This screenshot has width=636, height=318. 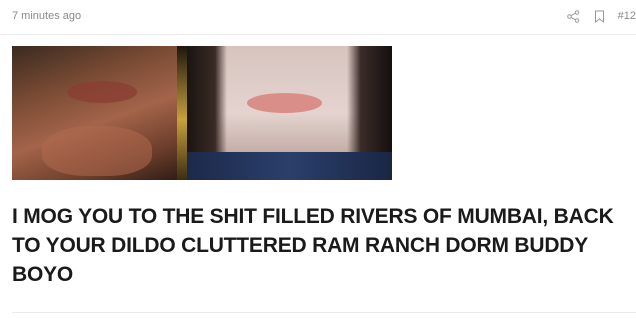 I want to click on post-actions: #12, so click(x=601, y=16).